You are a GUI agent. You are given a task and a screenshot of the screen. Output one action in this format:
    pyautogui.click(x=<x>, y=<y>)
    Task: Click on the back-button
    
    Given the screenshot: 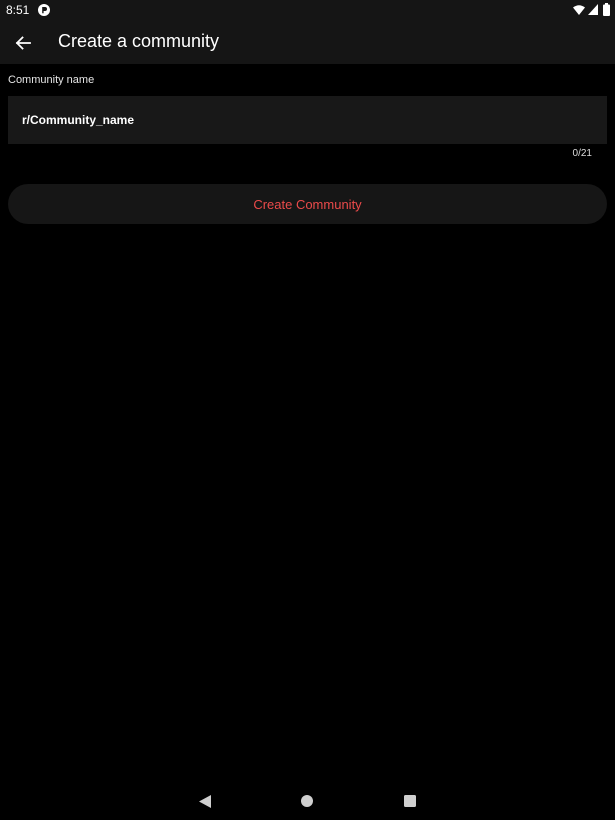 What is the action you would take?
    pyautogui.click(x=23, y=43)
    